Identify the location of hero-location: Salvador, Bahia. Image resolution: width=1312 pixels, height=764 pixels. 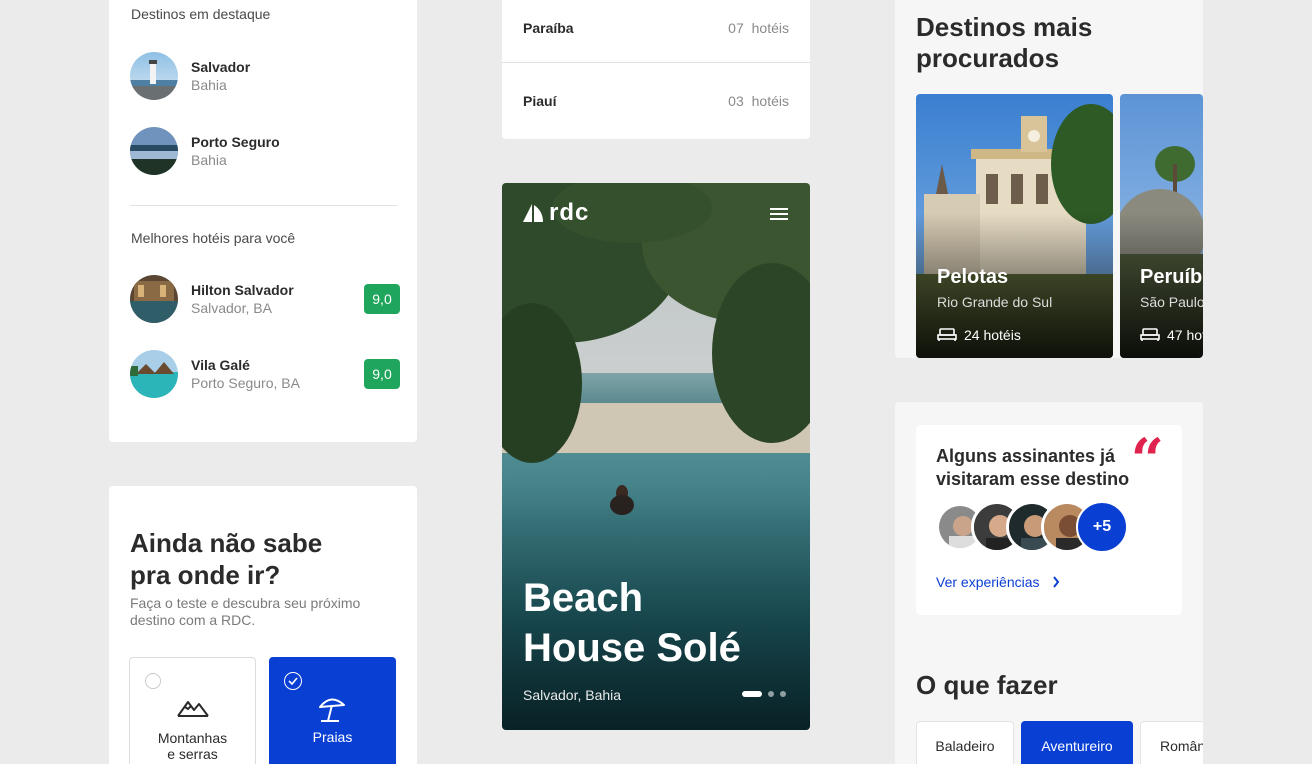
(572, 695).